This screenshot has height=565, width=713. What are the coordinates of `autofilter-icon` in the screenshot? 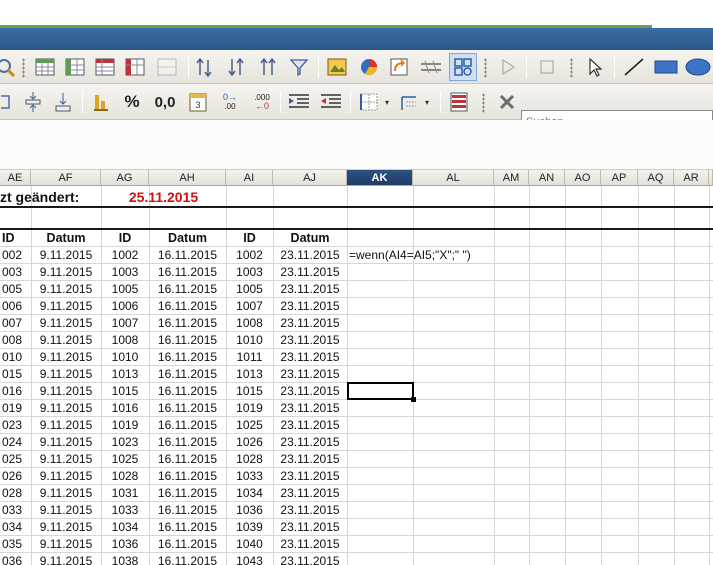 It's located at (299, 67).